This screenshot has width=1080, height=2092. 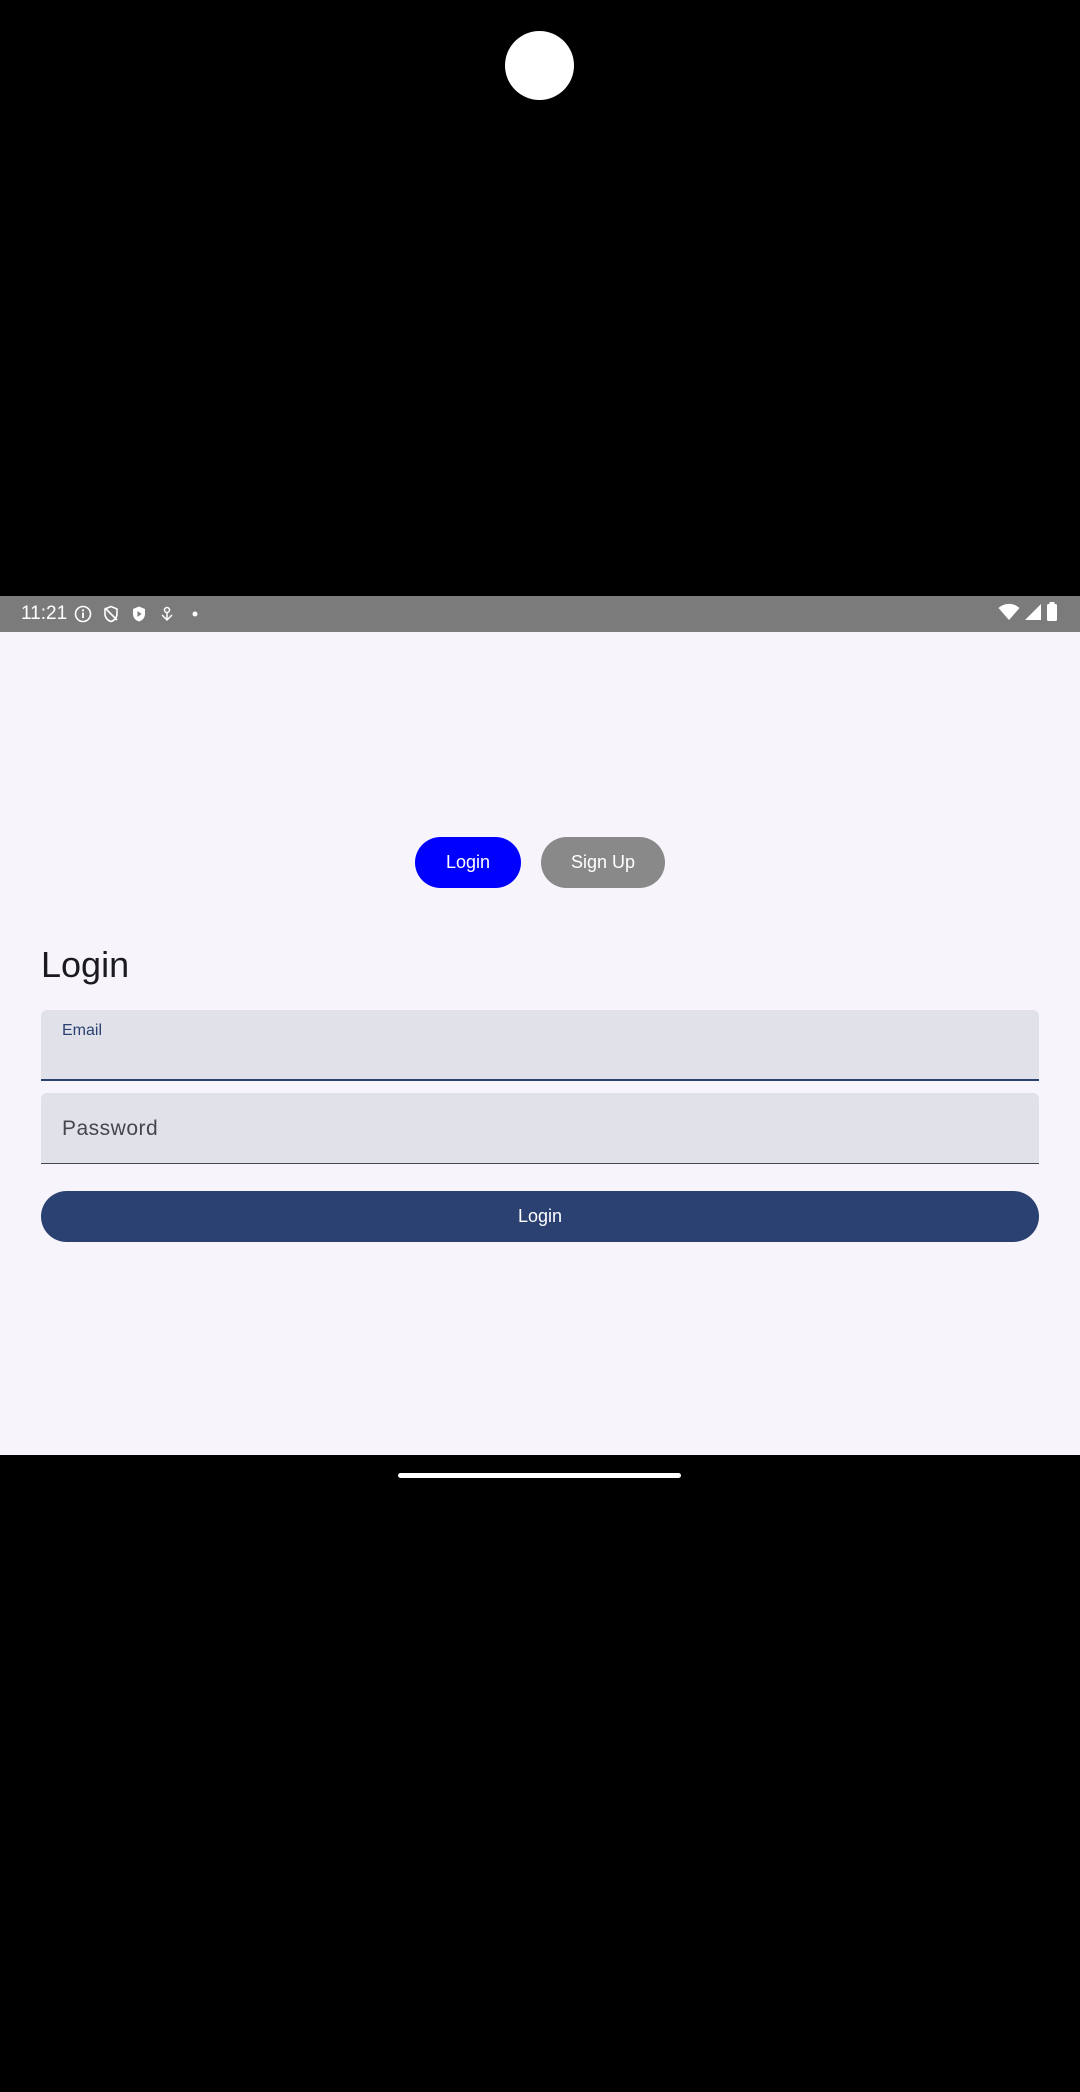 What do you see at coordinates (85, 964) in the screenshot?
I see `page-title: Login` at bounding box center [85, 964].